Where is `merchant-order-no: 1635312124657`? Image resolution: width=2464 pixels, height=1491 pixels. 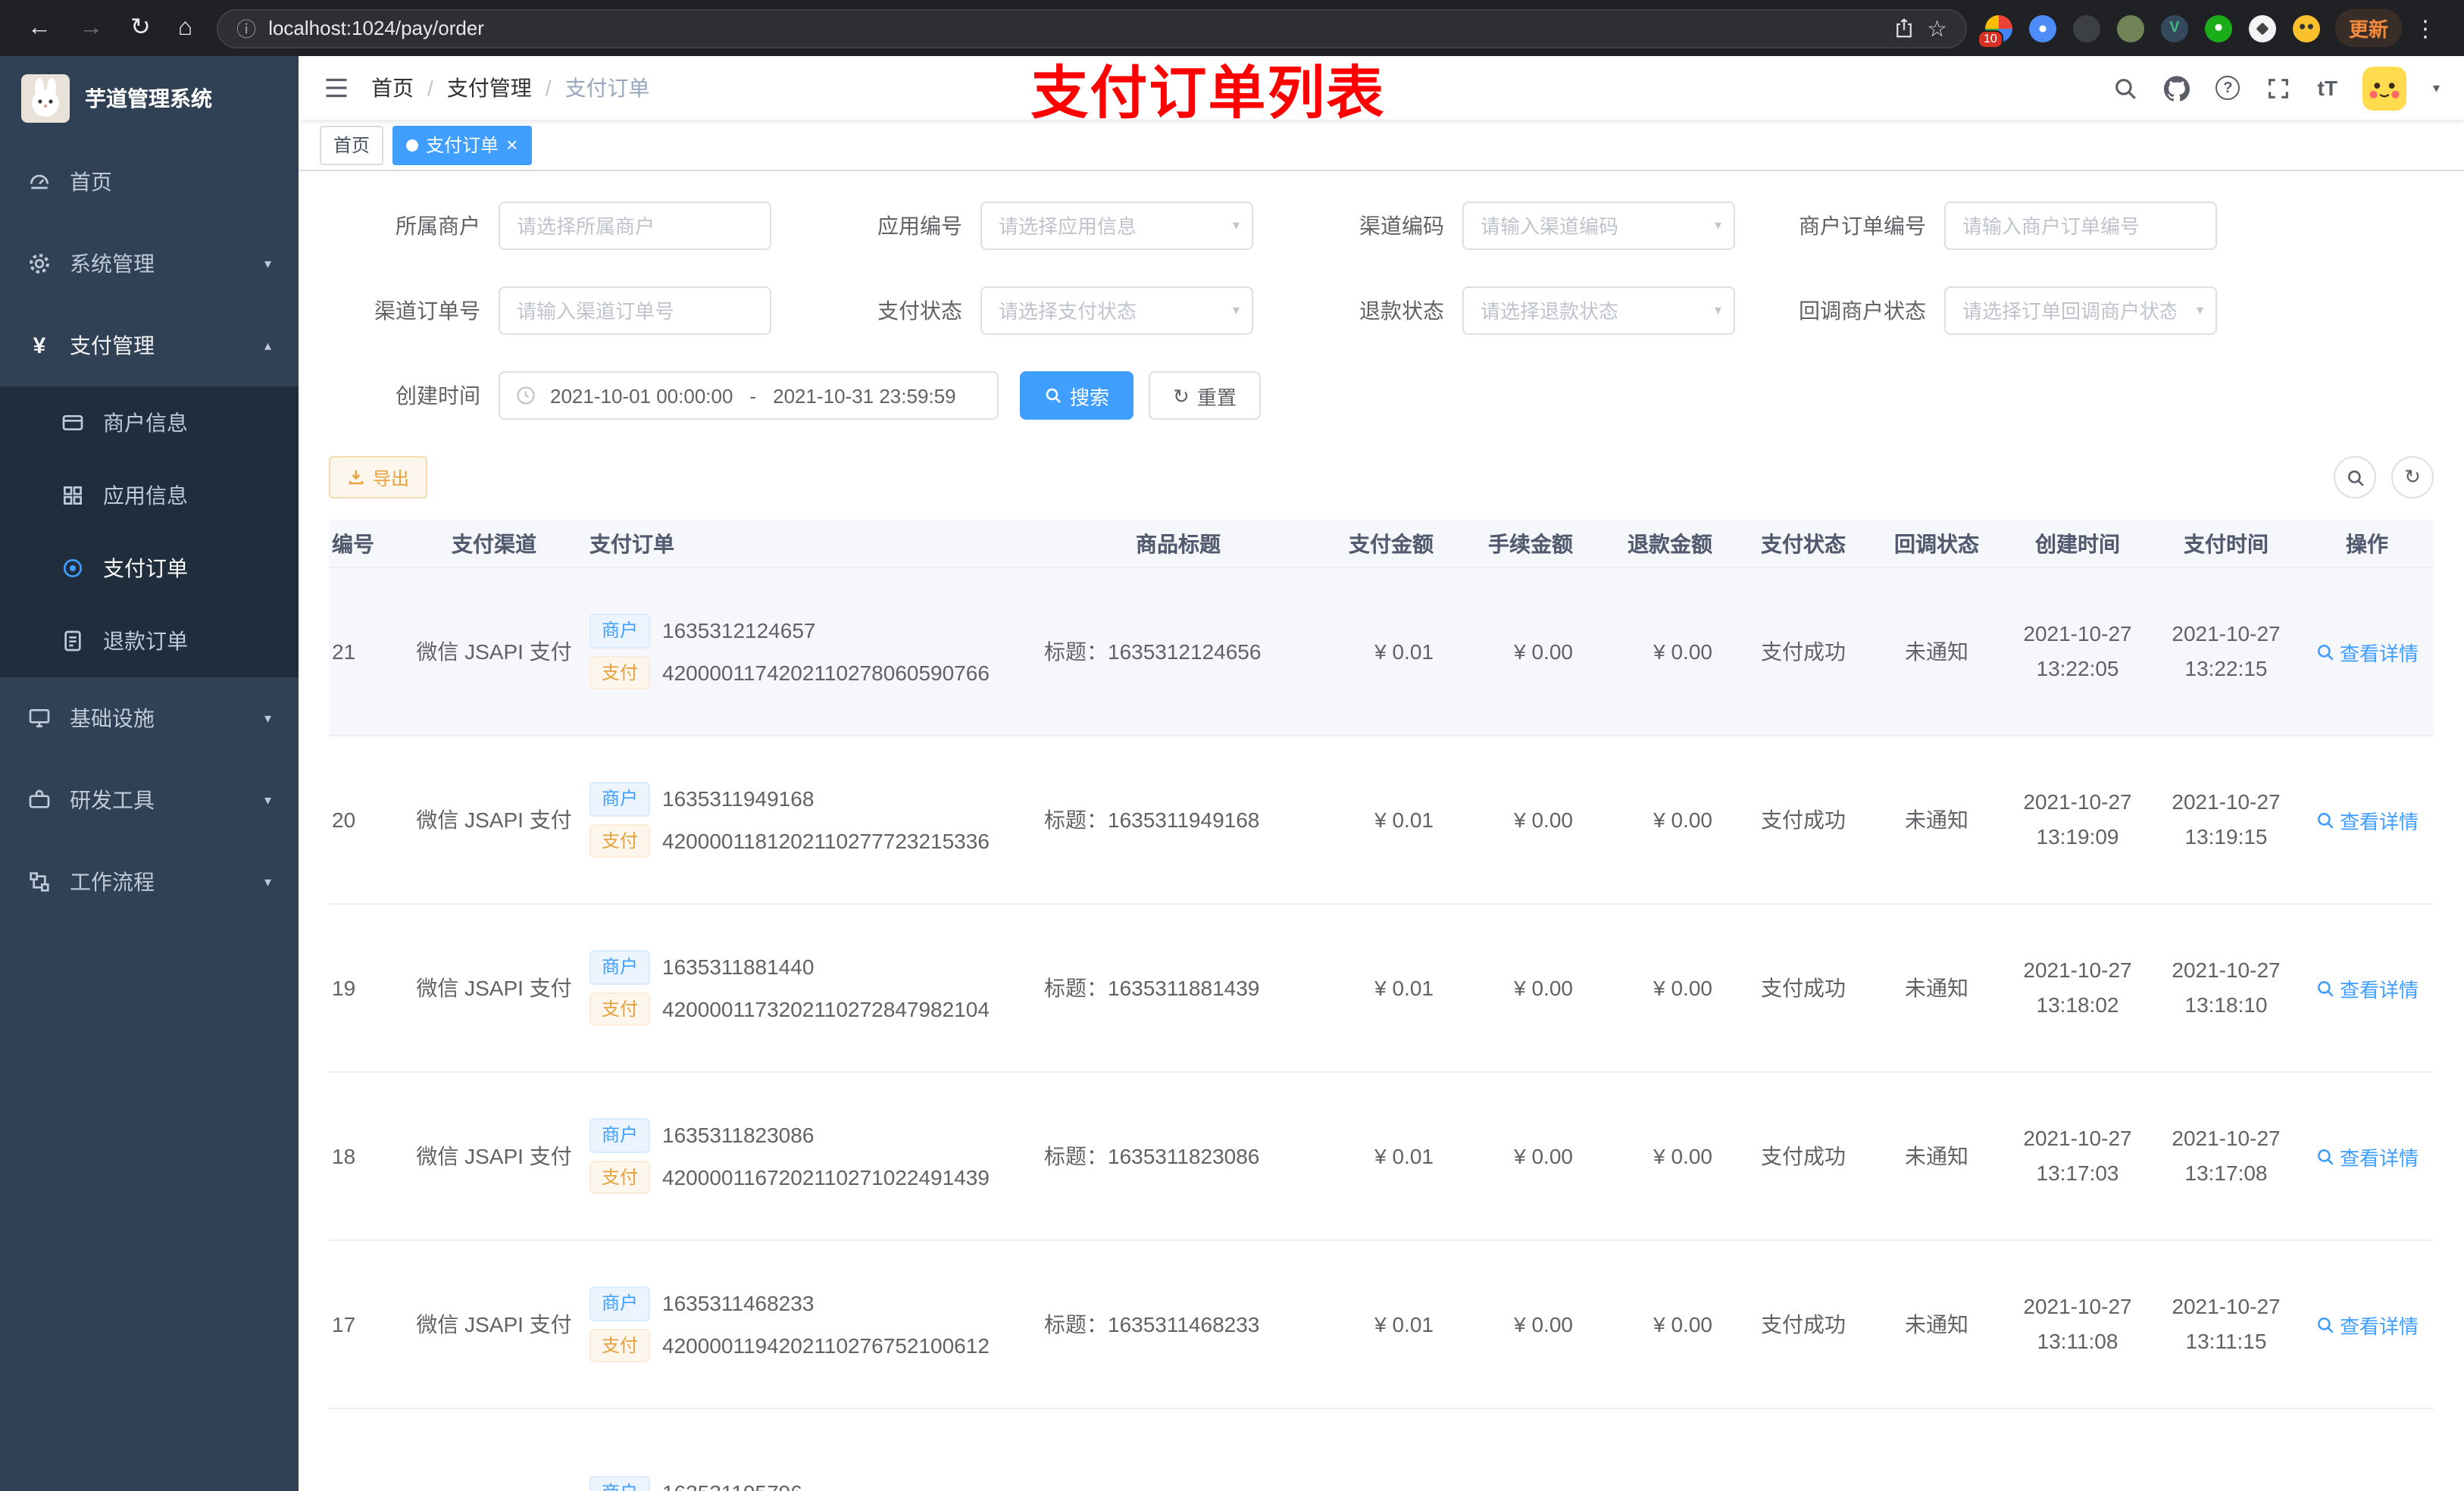 merchant-order-no: 1635312124657 is located at coordinates (739, 630).